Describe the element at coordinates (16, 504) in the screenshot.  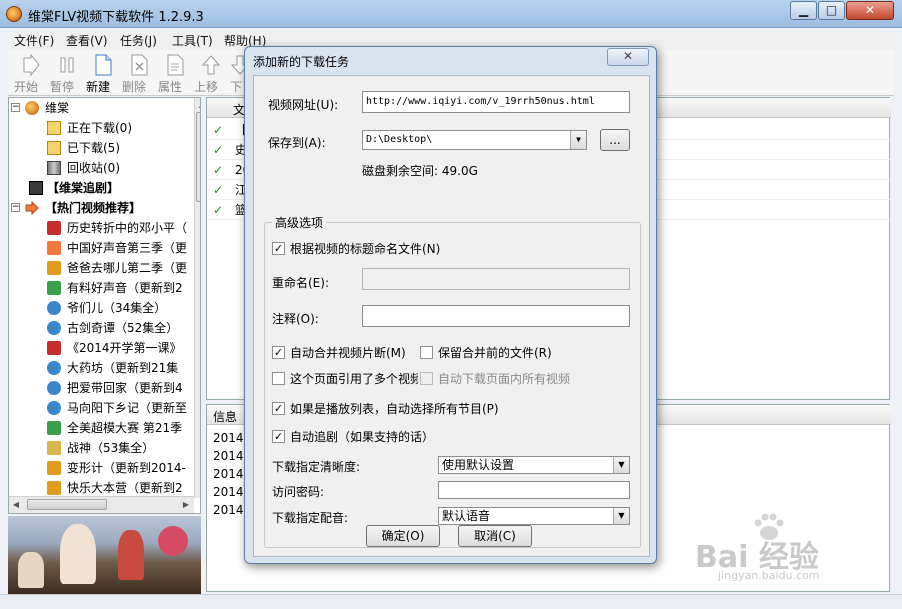
I see `scroll-left-icon: ◀` at that location.